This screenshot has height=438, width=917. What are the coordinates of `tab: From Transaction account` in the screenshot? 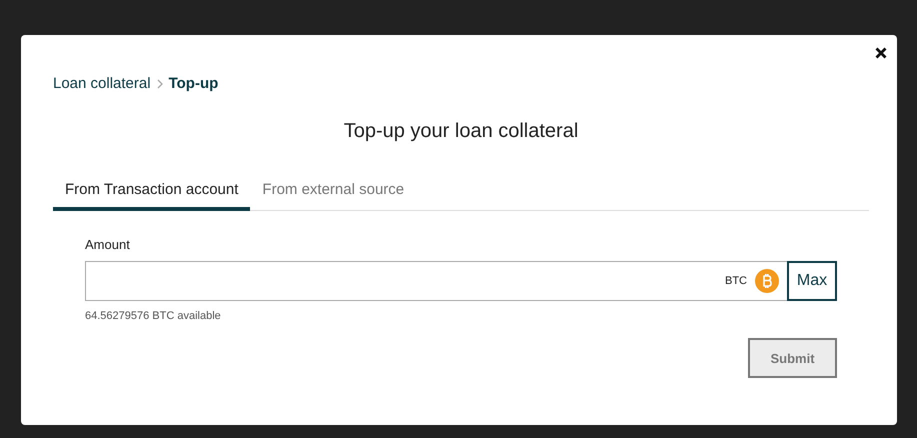 It's located at (151, 193).